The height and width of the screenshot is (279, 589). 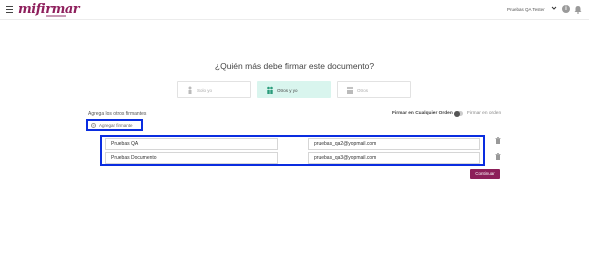 What do you see at coordinates (554, 8) in the screenshot?
I see `chevron-down-icon` at bounding box center [554, 8].